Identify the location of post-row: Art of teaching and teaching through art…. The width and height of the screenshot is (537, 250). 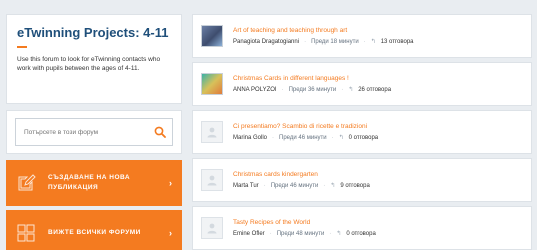
(362, 36).